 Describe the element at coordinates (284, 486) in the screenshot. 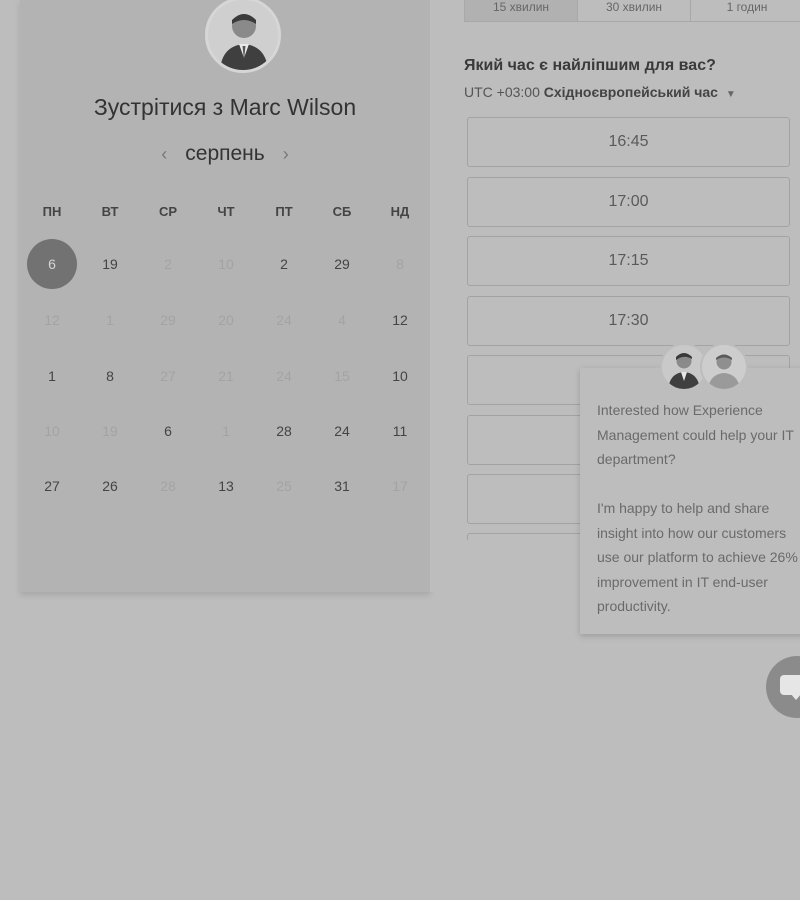

I see `calendar-day: 25` at that location.